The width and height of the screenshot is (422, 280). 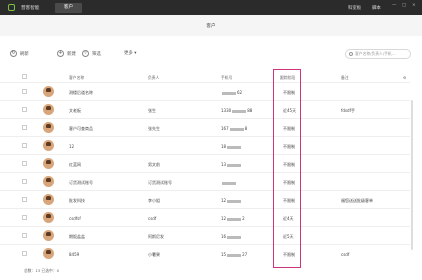 What do you see at coordinates (414, 5) in the screenshot?
I see `close-button: ×` at bounding box center [414, 5].